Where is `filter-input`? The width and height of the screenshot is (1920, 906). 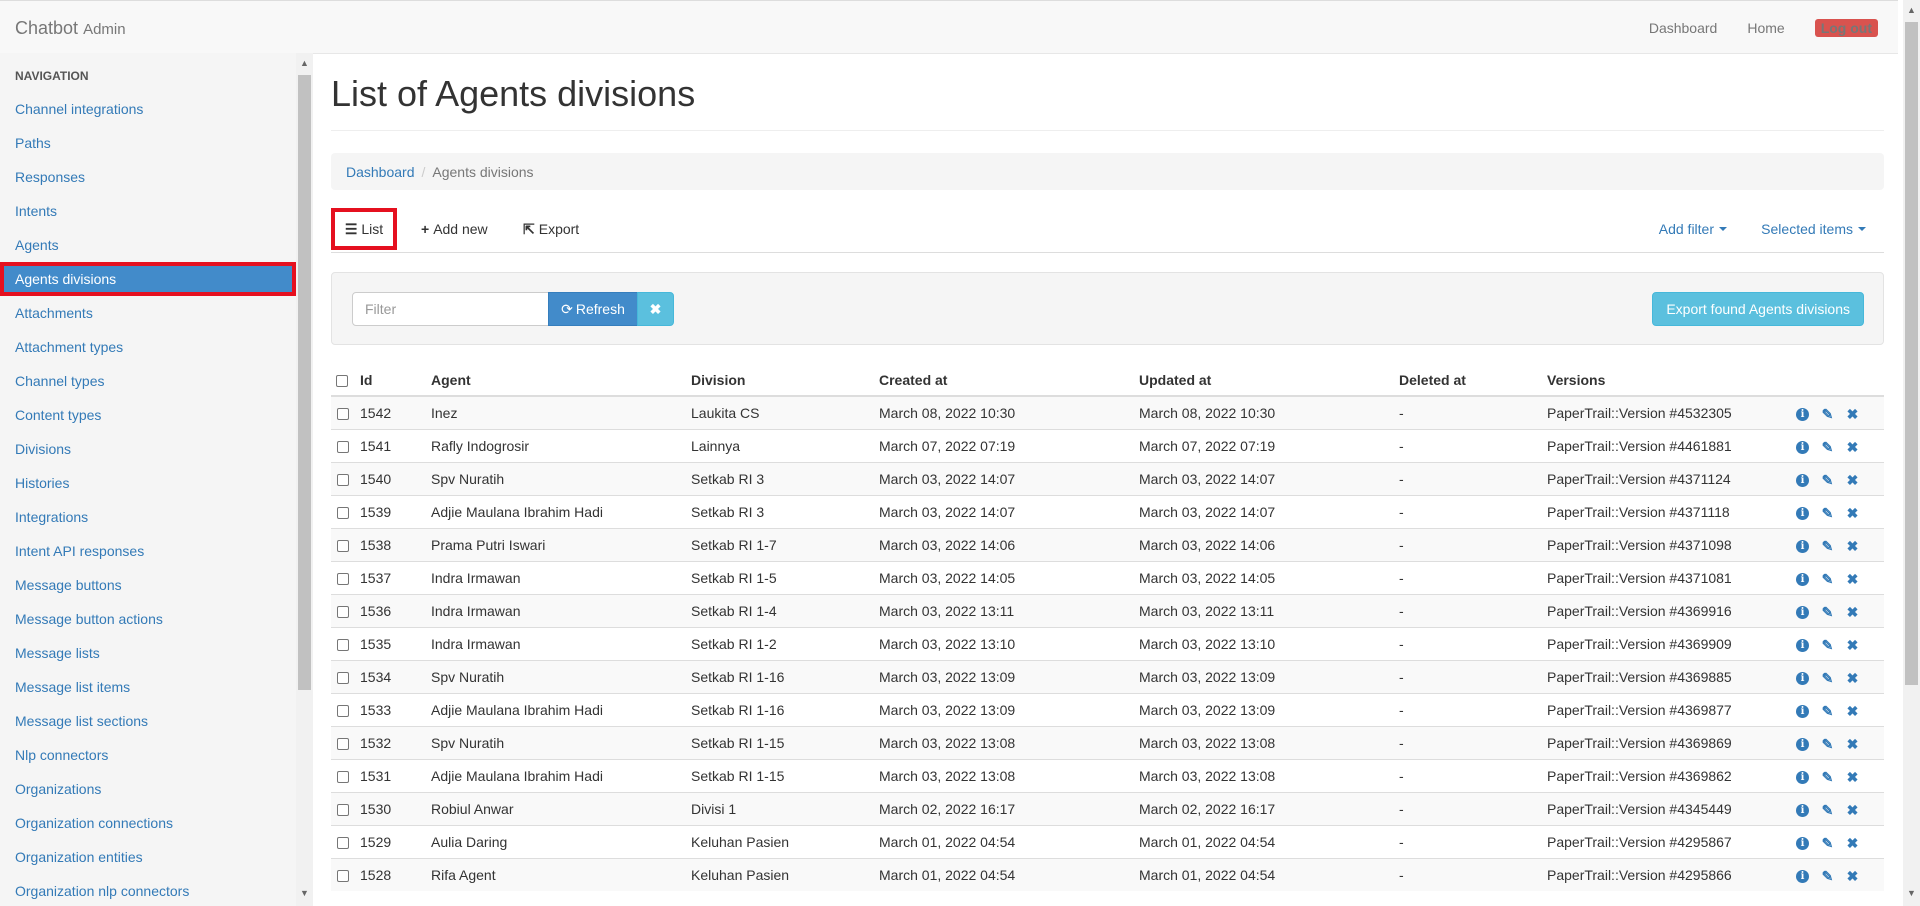 filter-input is located at coordinates (450, 309).